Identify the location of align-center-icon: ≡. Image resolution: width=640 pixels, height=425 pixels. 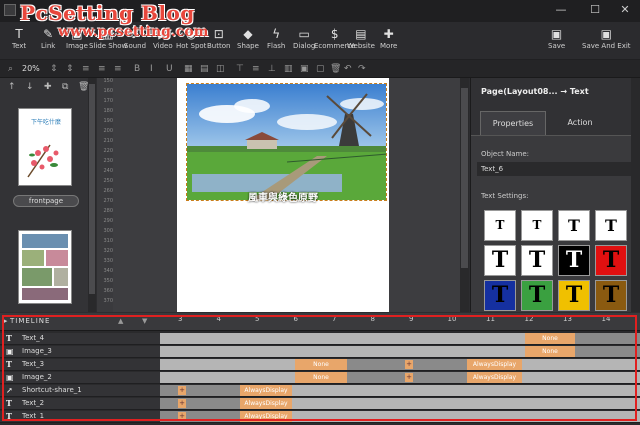
(102, 69).